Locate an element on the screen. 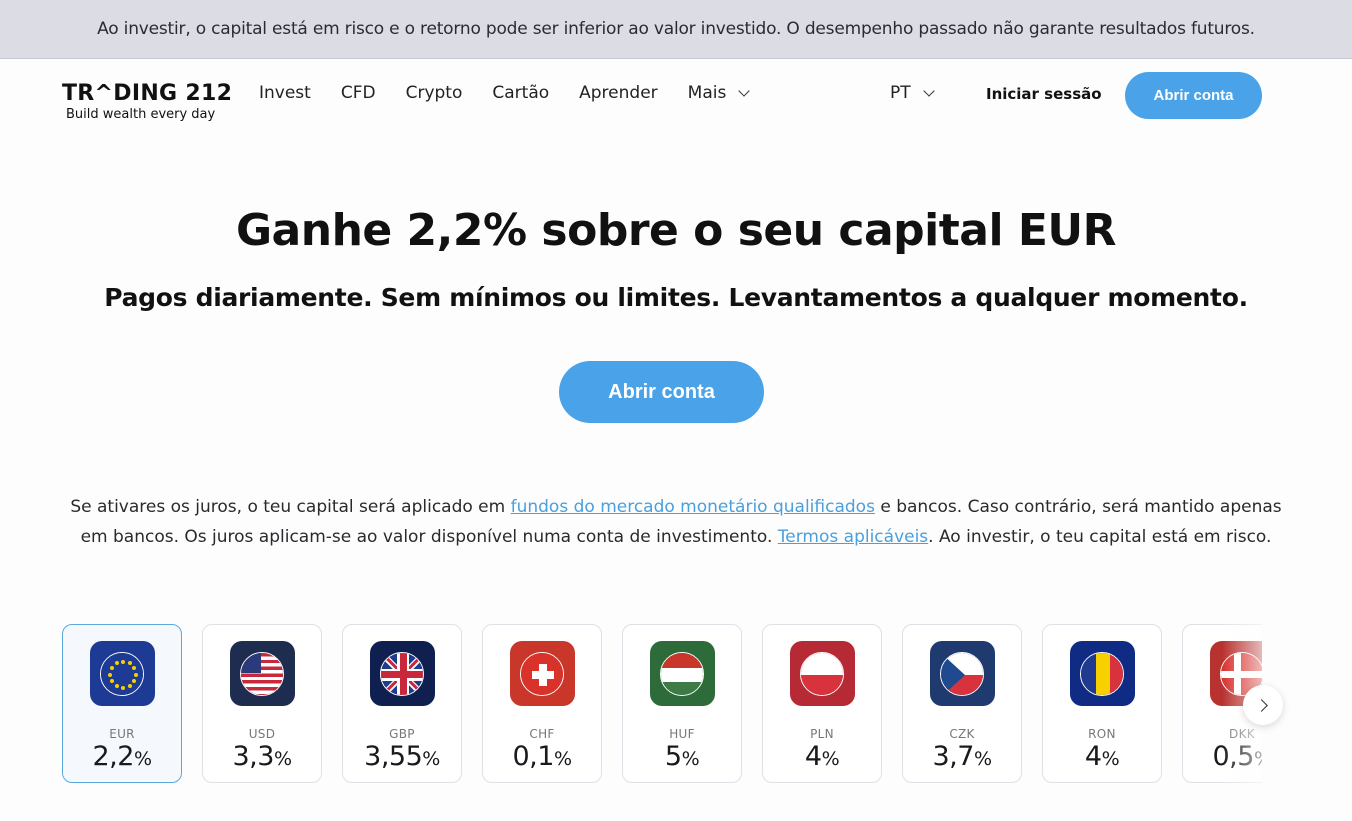  nav-learn: Aprender is located at coordinates (618, 93).